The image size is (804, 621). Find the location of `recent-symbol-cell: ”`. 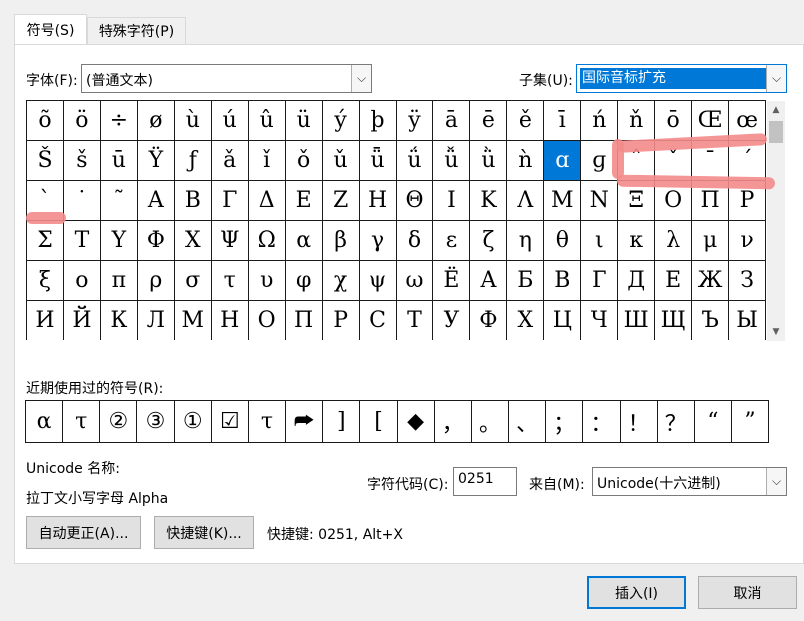

recent-symbol-cell: ” is located at coordinates (750, 421).